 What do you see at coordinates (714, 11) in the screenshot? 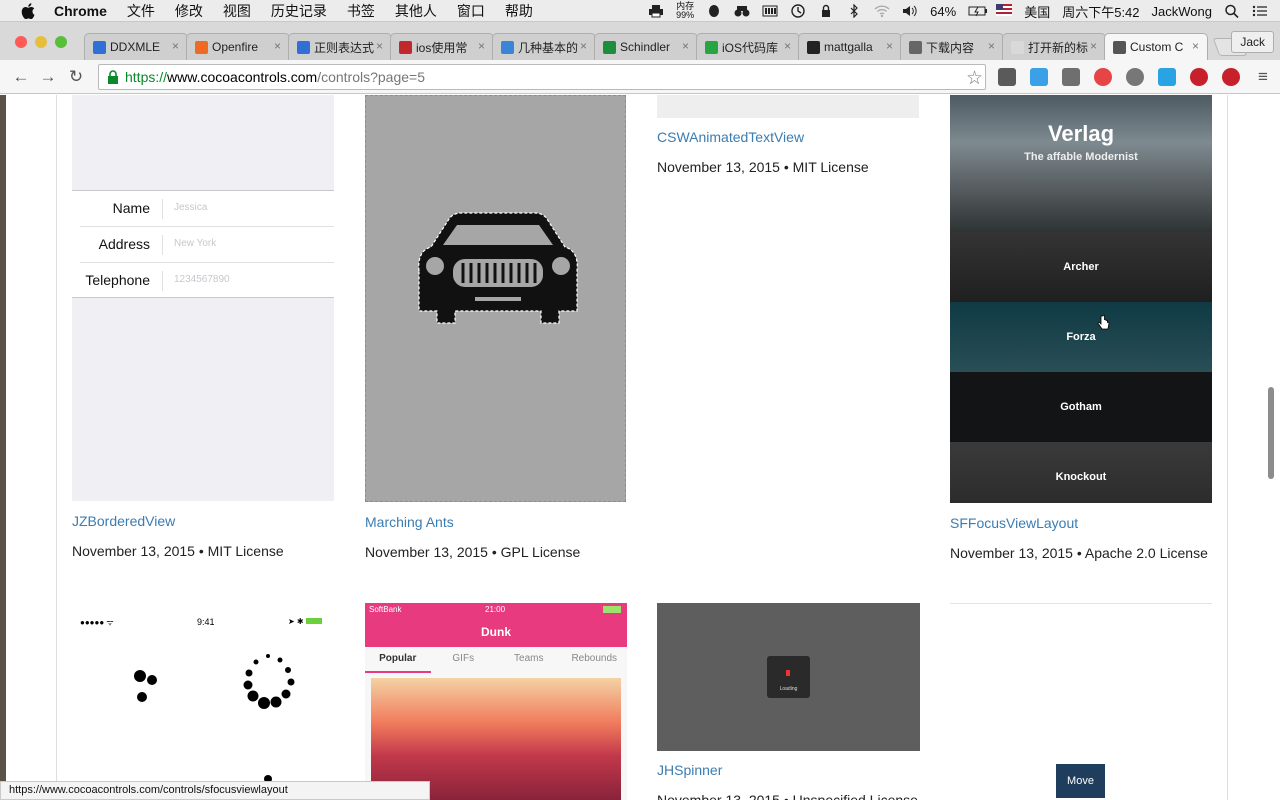
I see `qq-icon` at bounding box center [714, 11].